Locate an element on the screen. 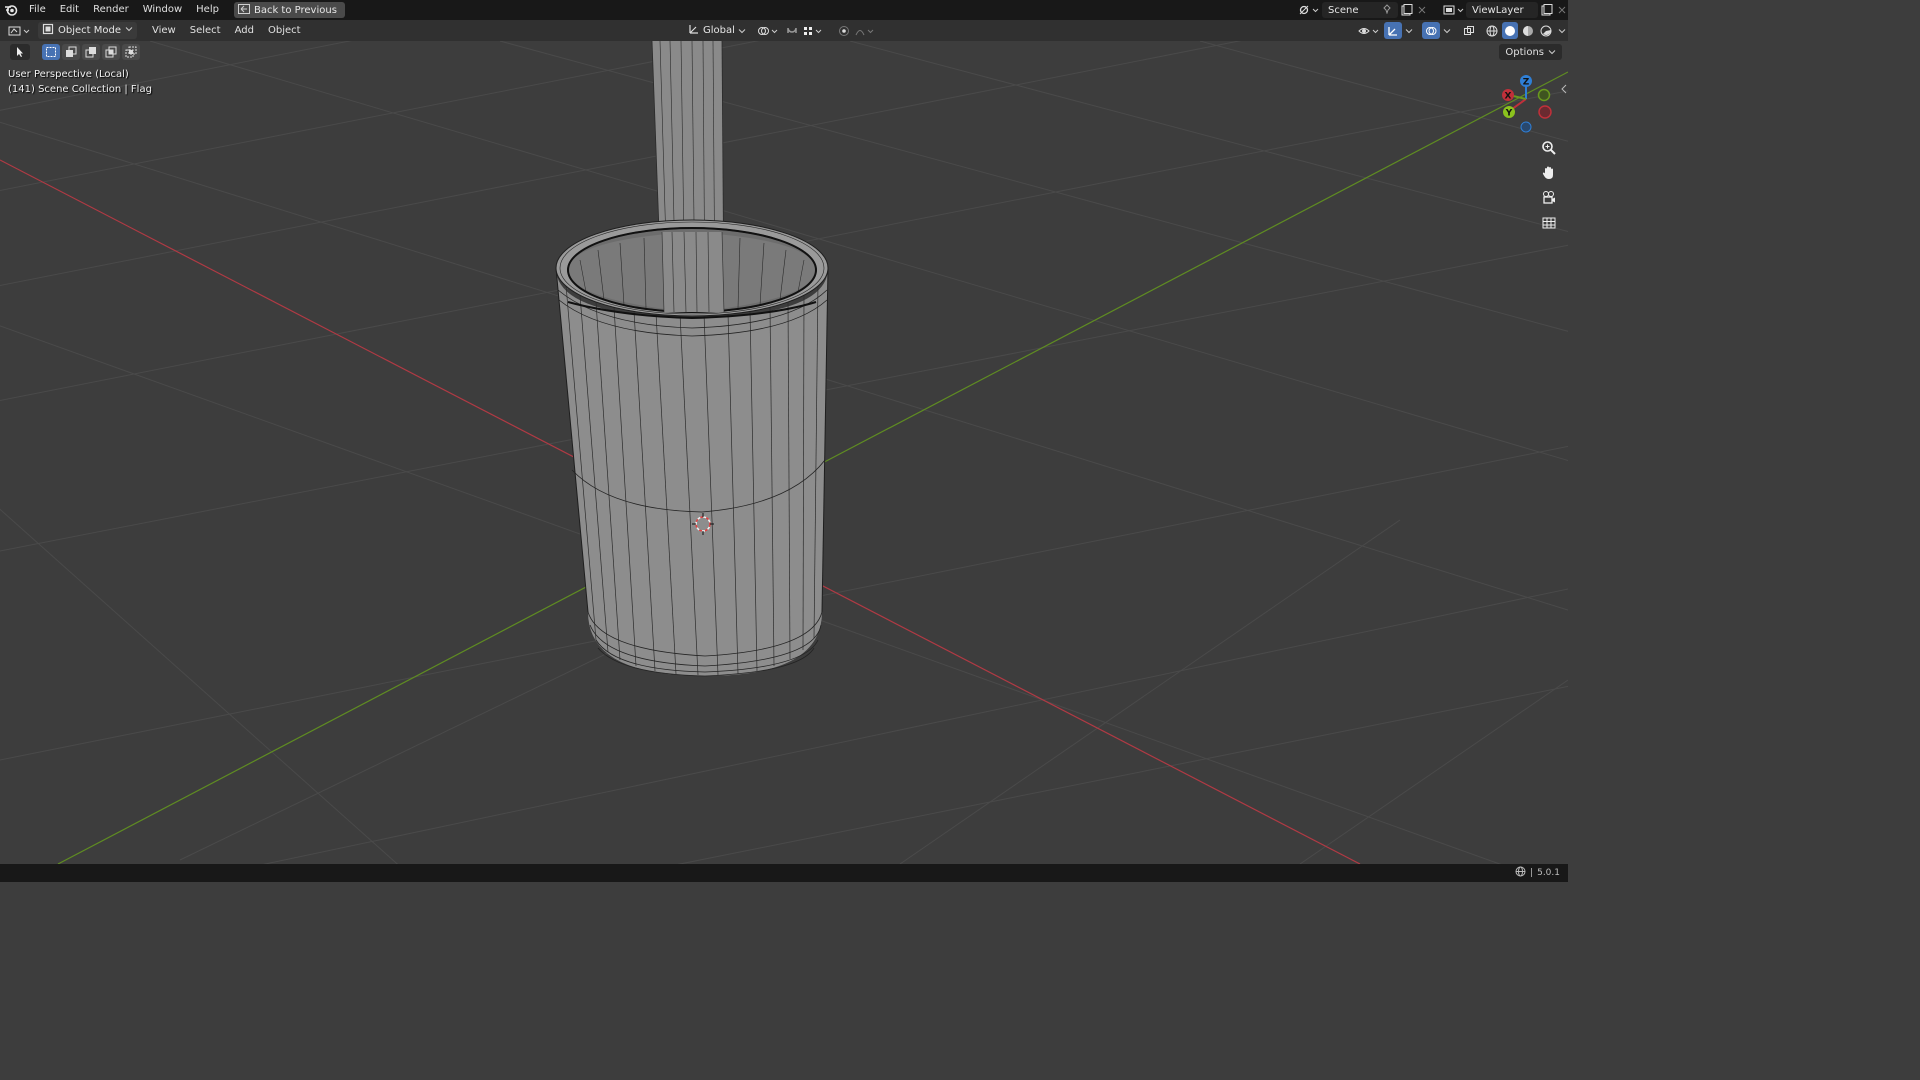 The height and width of the screenshot is (1080, 1920). gizmo-x-label: X is located at coordinates (1508, 97).